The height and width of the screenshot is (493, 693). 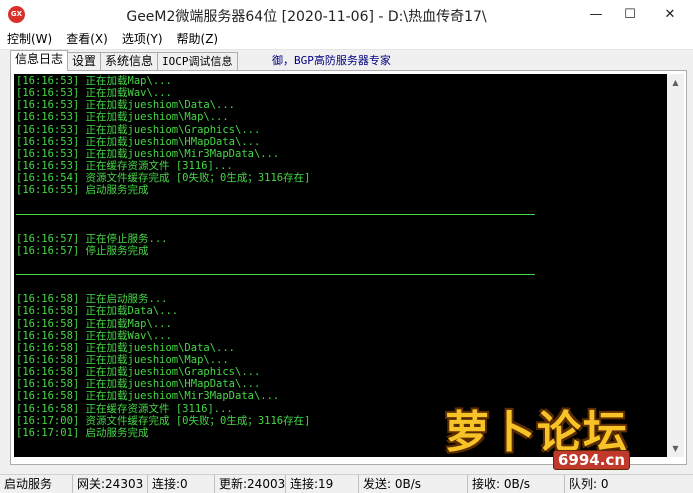 I want to click on minimize-icon: —, so click(x=596, y=14).